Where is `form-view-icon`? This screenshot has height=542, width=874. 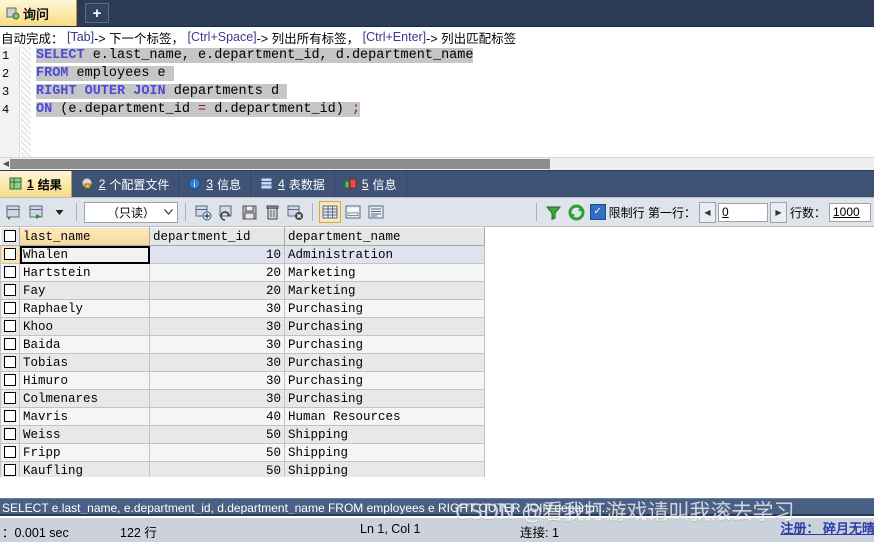
form-view-icon is located at coordinates (353, 212).